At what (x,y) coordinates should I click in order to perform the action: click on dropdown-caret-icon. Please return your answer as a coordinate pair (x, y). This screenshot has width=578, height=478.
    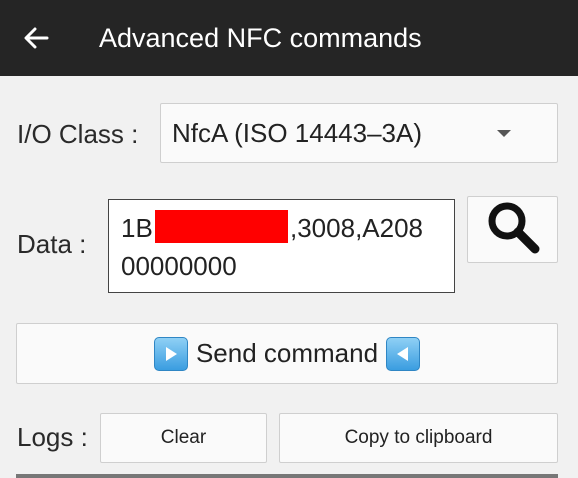
    Looking at the image, I should click on (504, 133).